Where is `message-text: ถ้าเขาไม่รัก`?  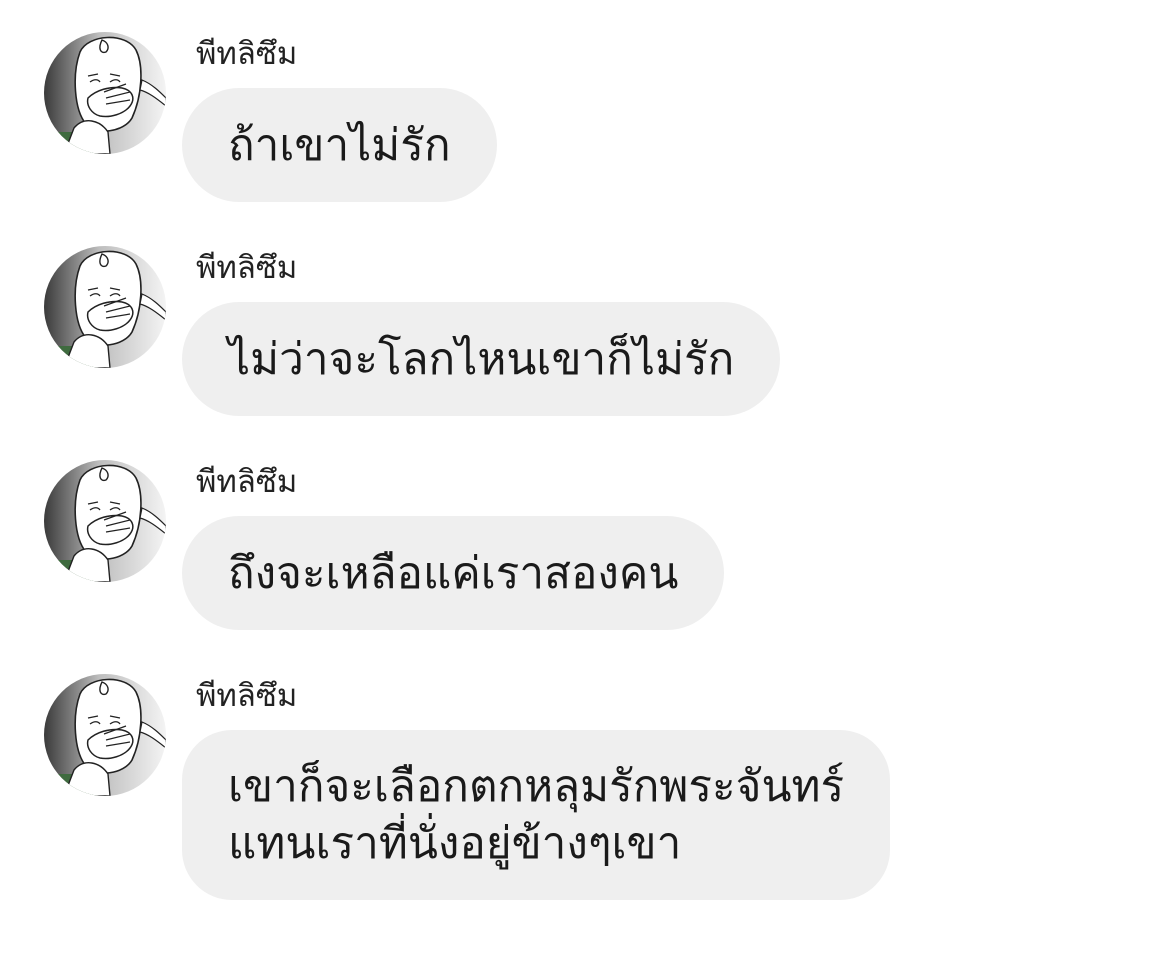
message-text: ถ้าเขาไม่รัก is located at coordinates (339, 145).